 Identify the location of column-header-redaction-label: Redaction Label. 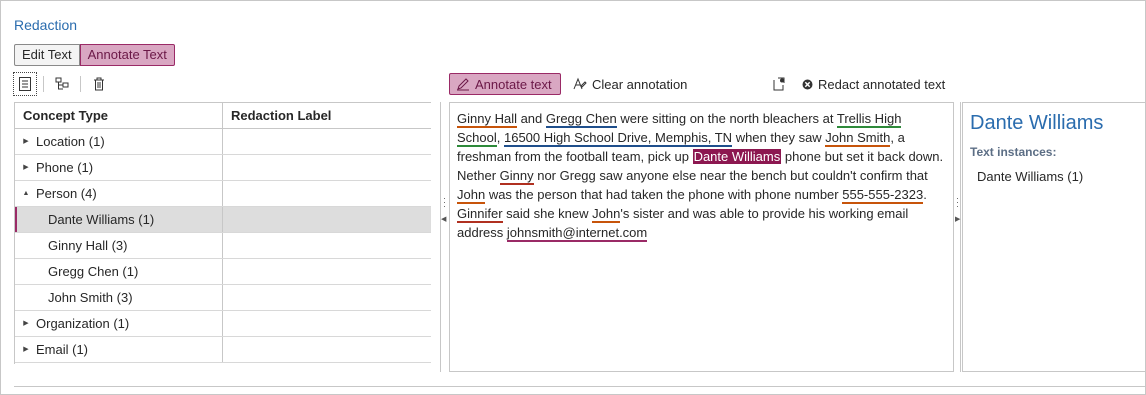
(327, 115).